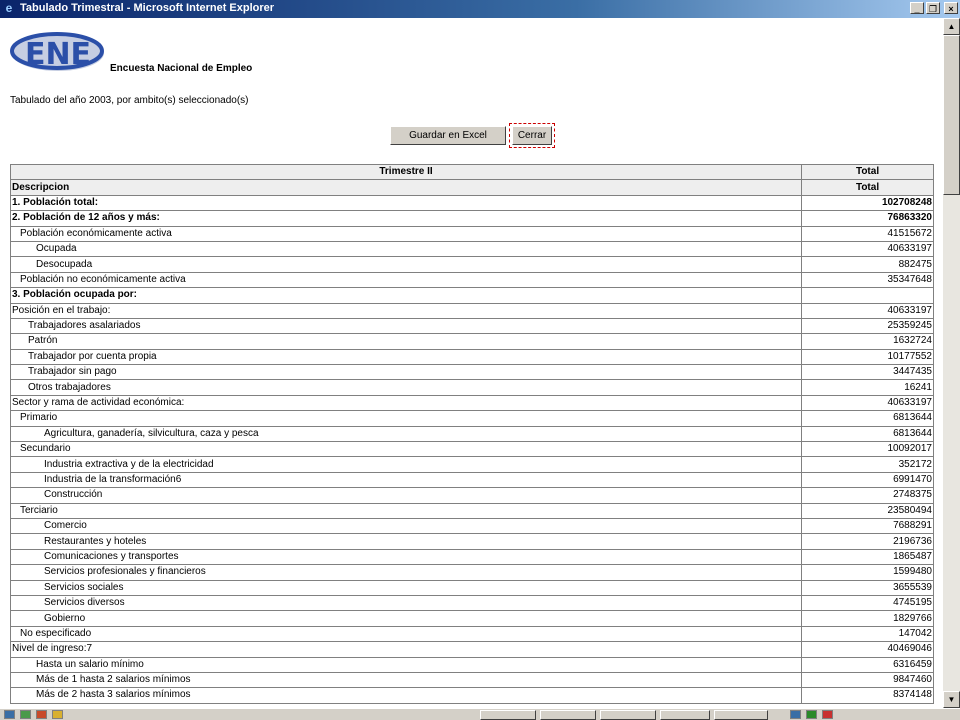 The height and width of the screenshot is (720, 960). What do you see at coordinates (407, 680) in the screenshot?
I see `row-label: Más de 1 hasta 2 salarios mínimos` at bounding box center [407, 680].